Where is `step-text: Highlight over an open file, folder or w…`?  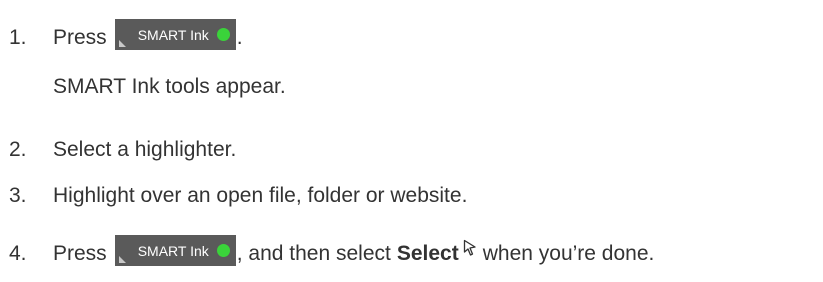
step-text: Highlight over an open file, folder or w… is located at coordinates (260, 195).